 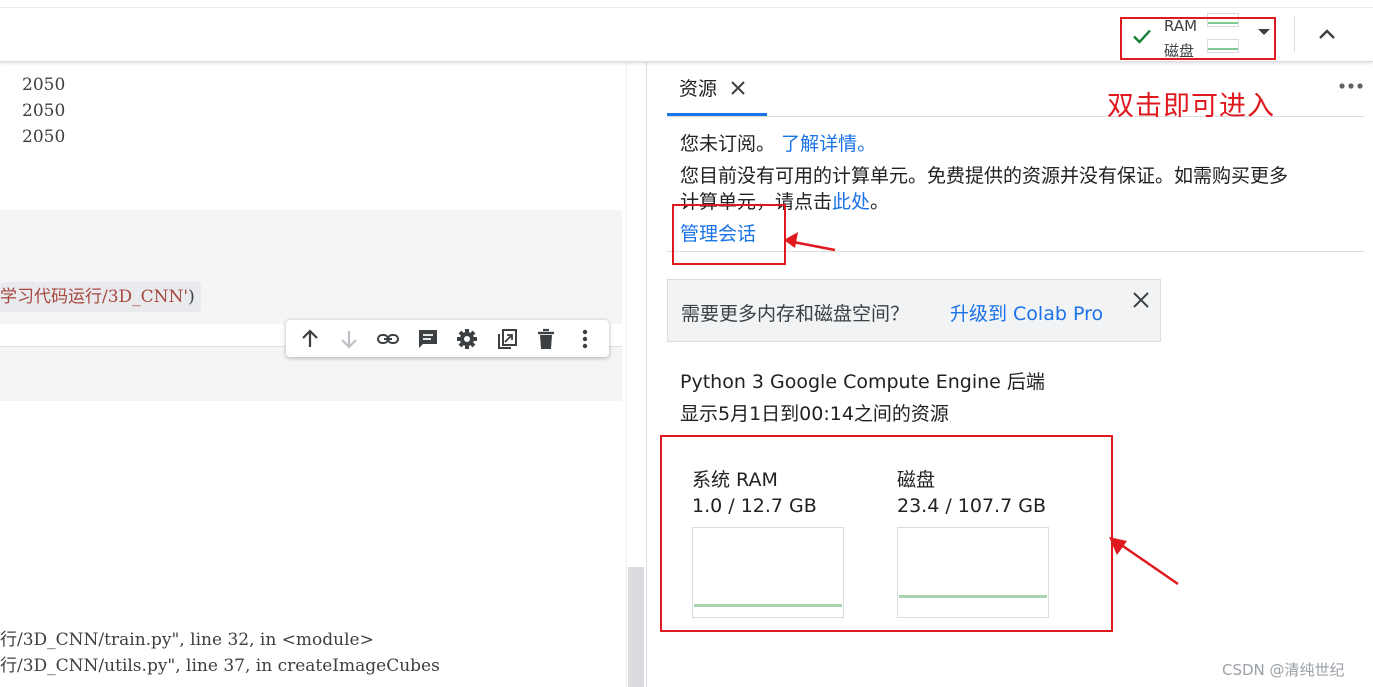 What do you see at coordinates (428, 339) in the screenshot?
I see `comment-icon` at bounding box center [428, 339].